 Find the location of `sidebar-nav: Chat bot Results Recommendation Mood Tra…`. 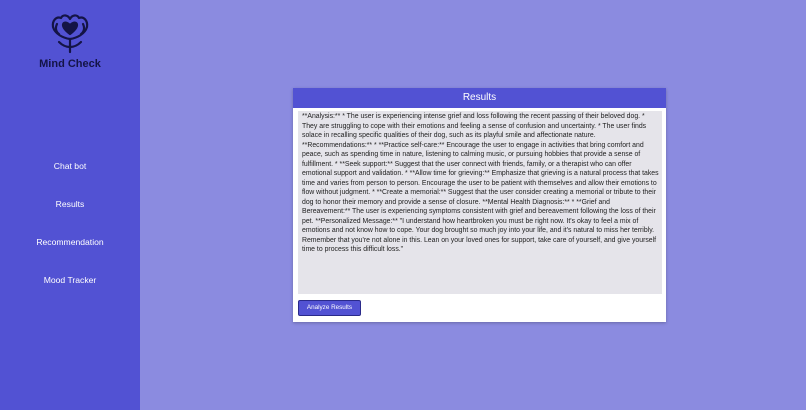

sidebar-nav: Chat bot Results Recommendation Mood Tra… is located at coordinates (70, 231).